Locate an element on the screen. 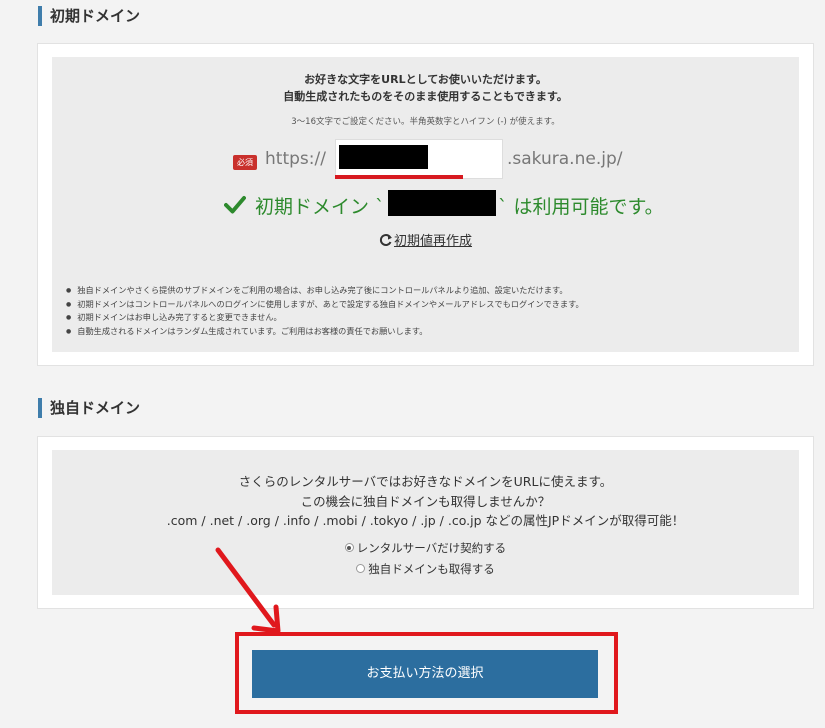 The image size is (825, 728). option-label: 独自ドメインも取得する is located at coordinates (431, 569).